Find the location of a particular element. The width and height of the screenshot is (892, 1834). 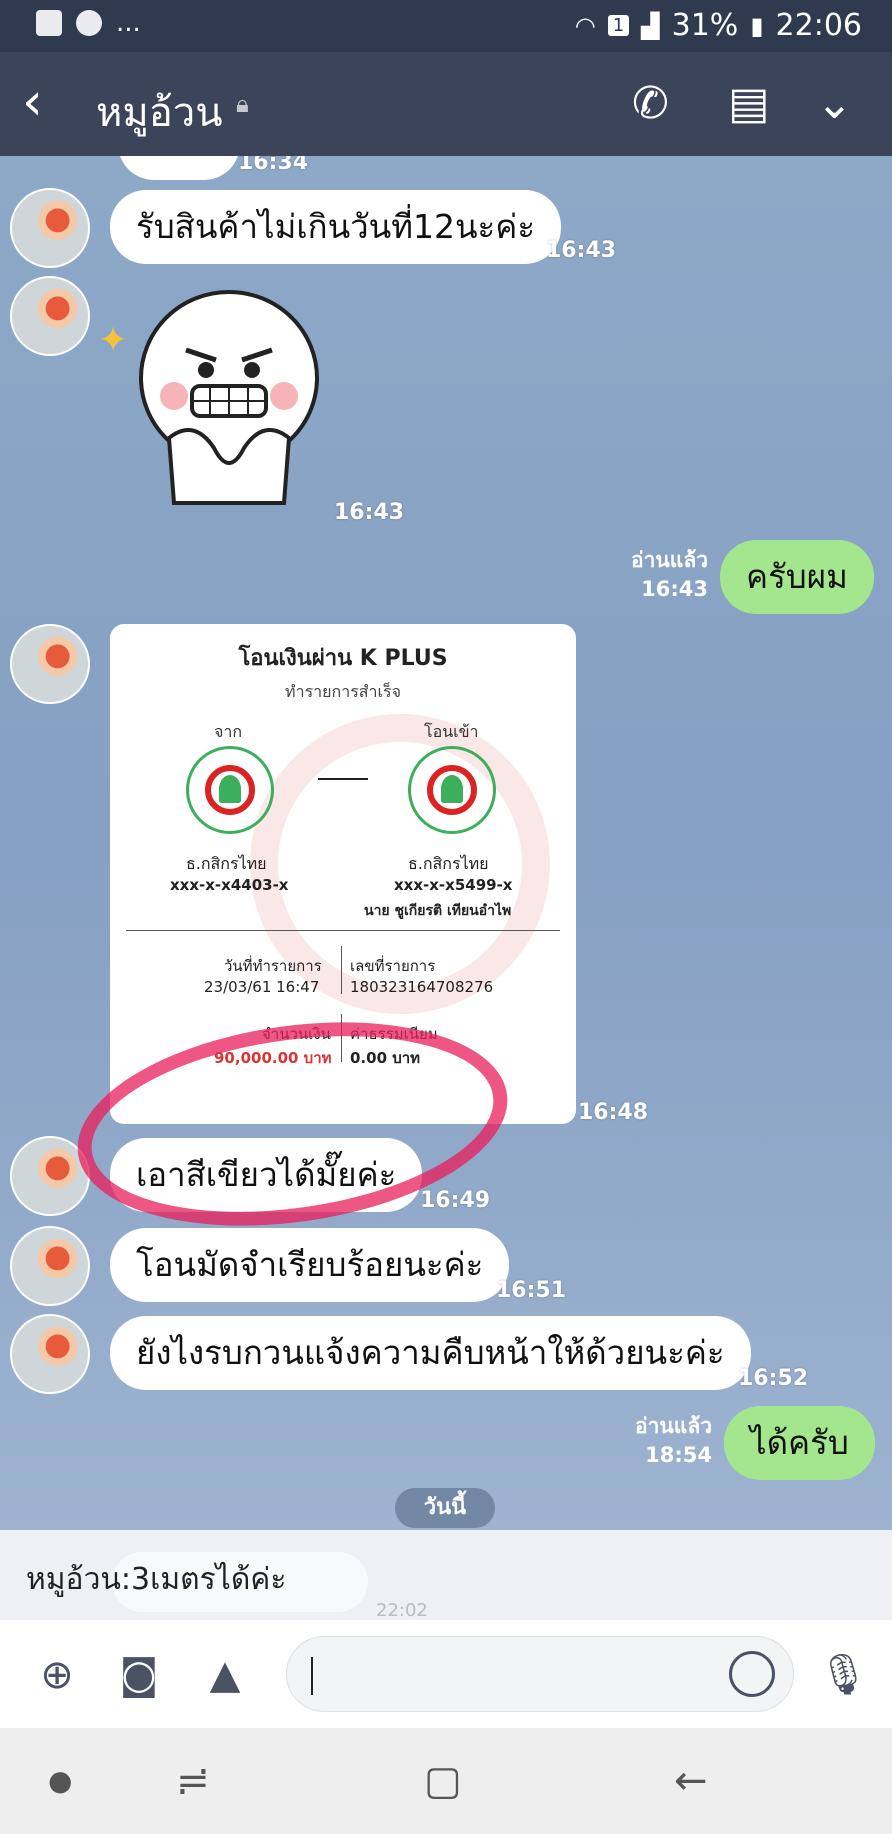

arrow-right-icon is located at coordinates (343, 779).